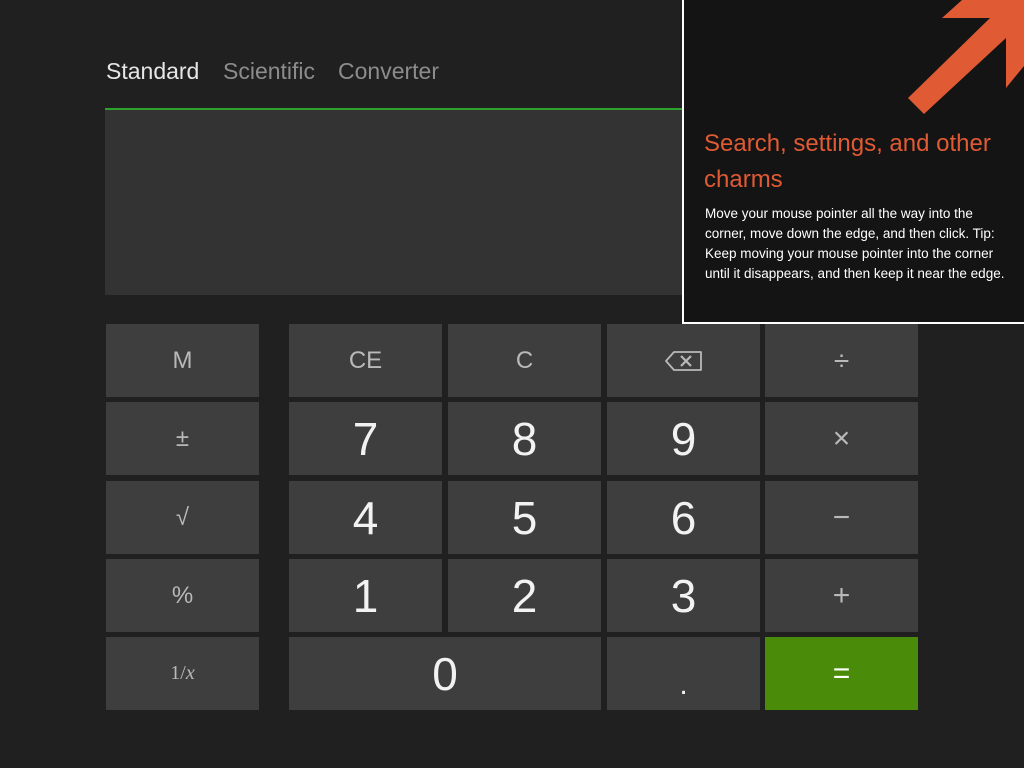 The height and width of the screenshot is (768, 1024). I want to click on digit-3-label: 3, so click(683, 595).